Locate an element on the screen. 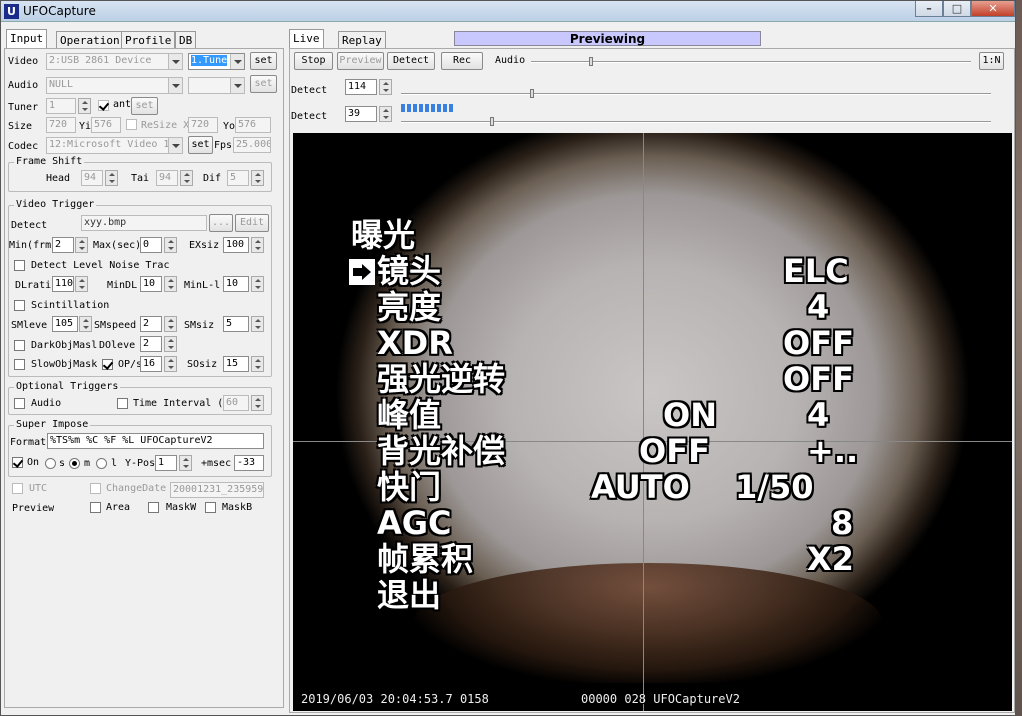  smlevel-spinner is located at coordinates (85, 324).